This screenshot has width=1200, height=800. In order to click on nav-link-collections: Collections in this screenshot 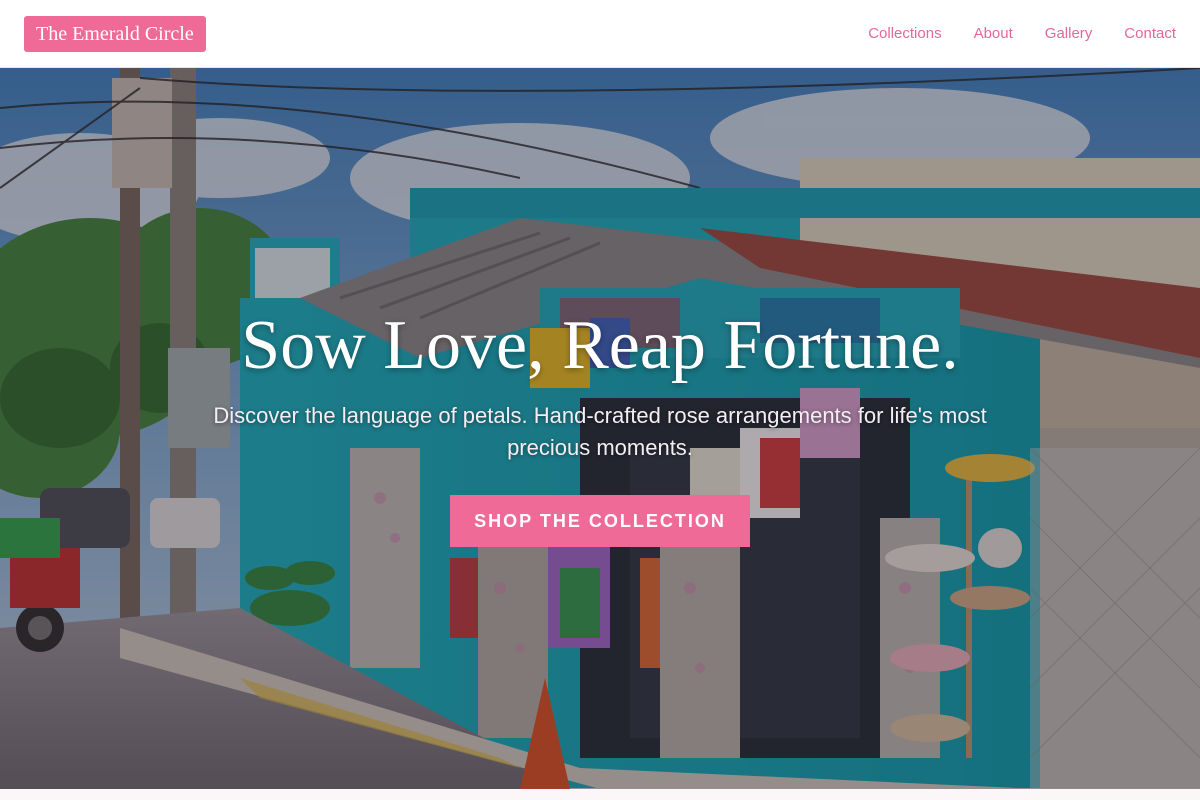, I will do `click(904, 33)`.